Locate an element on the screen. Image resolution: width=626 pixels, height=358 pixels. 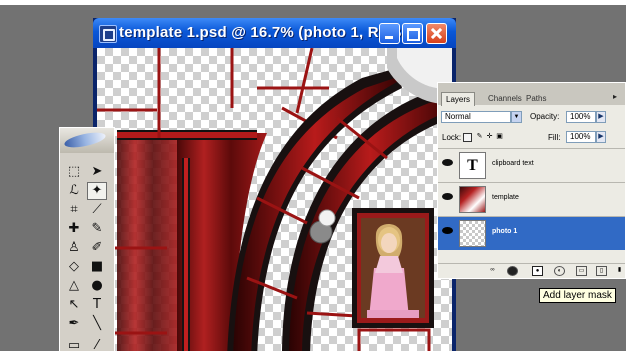
blur-tool-icon: △ is located at coordinates (74, 286).